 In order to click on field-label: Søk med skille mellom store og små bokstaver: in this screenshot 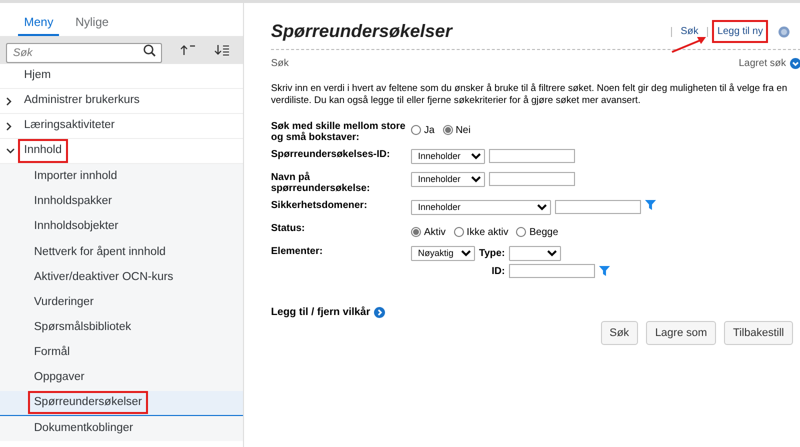, I will do `click(338, 132)`.